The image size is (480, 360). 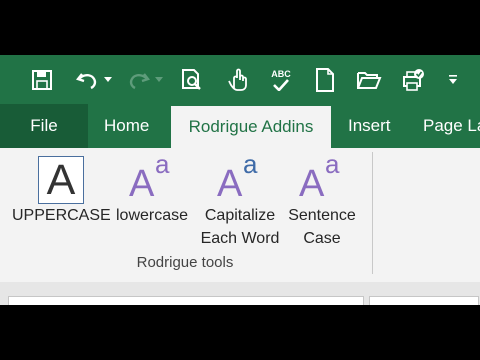 I want to click on uppercase-label: UPPERCASE, so click(x=61, y=215).